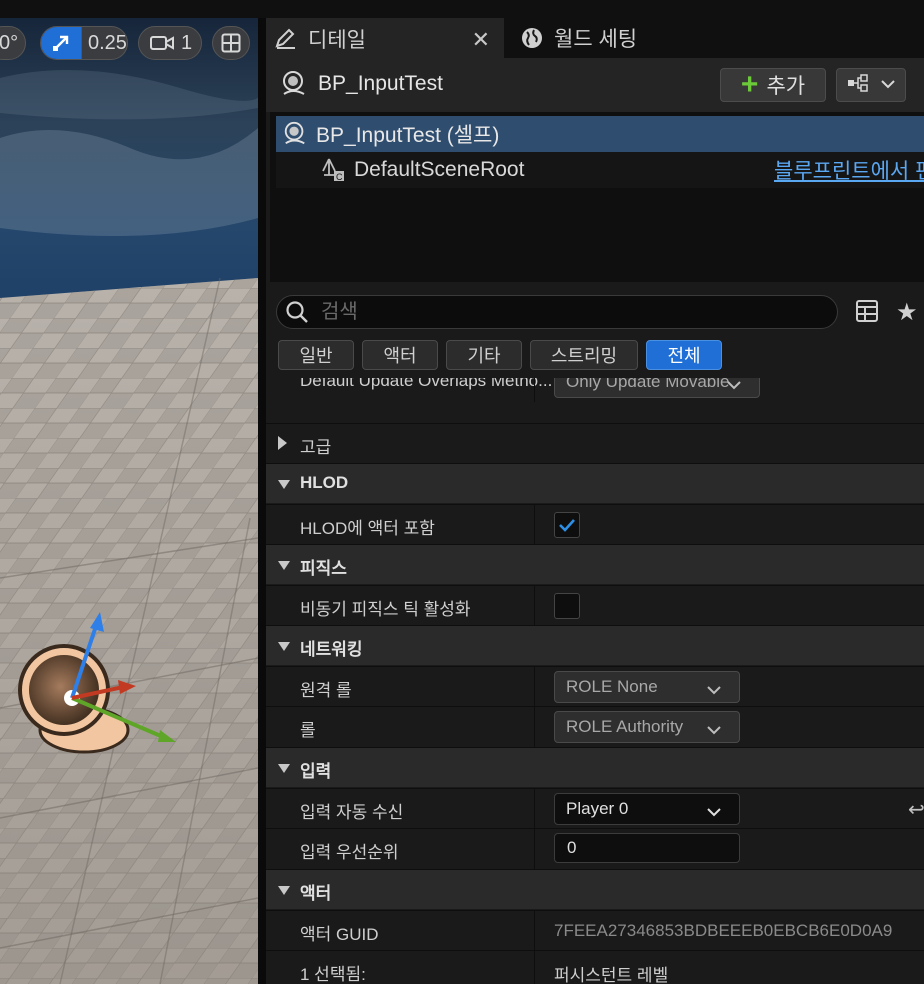  Describe the element at coordinates (612, 686) in the screenshot. I see `dropdown-value: ROLE None` at that location.